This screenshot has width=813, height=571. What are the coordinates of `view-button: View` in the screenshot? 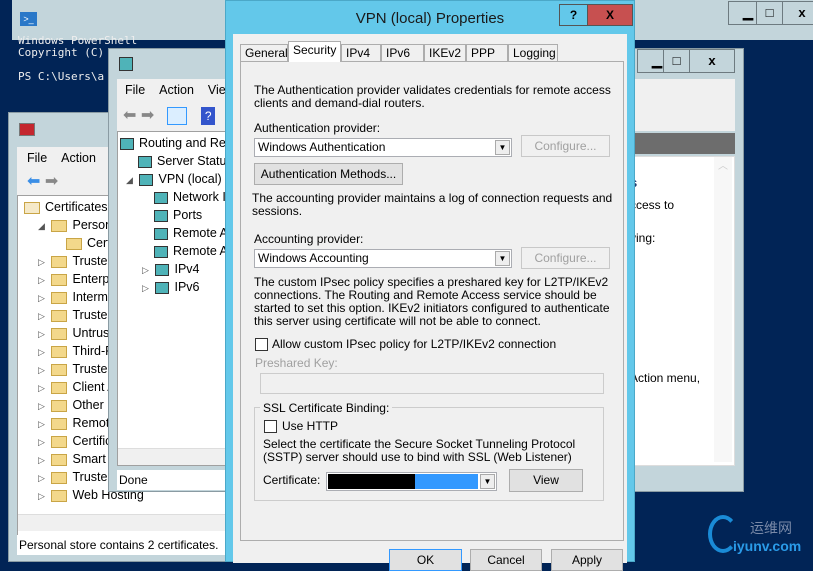 It's located at (546, 480).